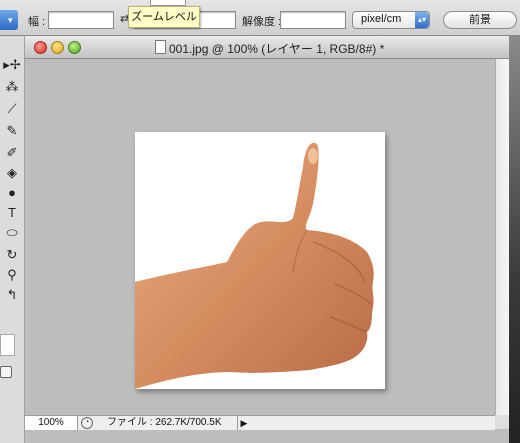 The image size is (520, 443). What do you see at coordinates (87, 423) in the screenshot?
I see `status-info-icon: ◔` at bounding box center [87, 423].